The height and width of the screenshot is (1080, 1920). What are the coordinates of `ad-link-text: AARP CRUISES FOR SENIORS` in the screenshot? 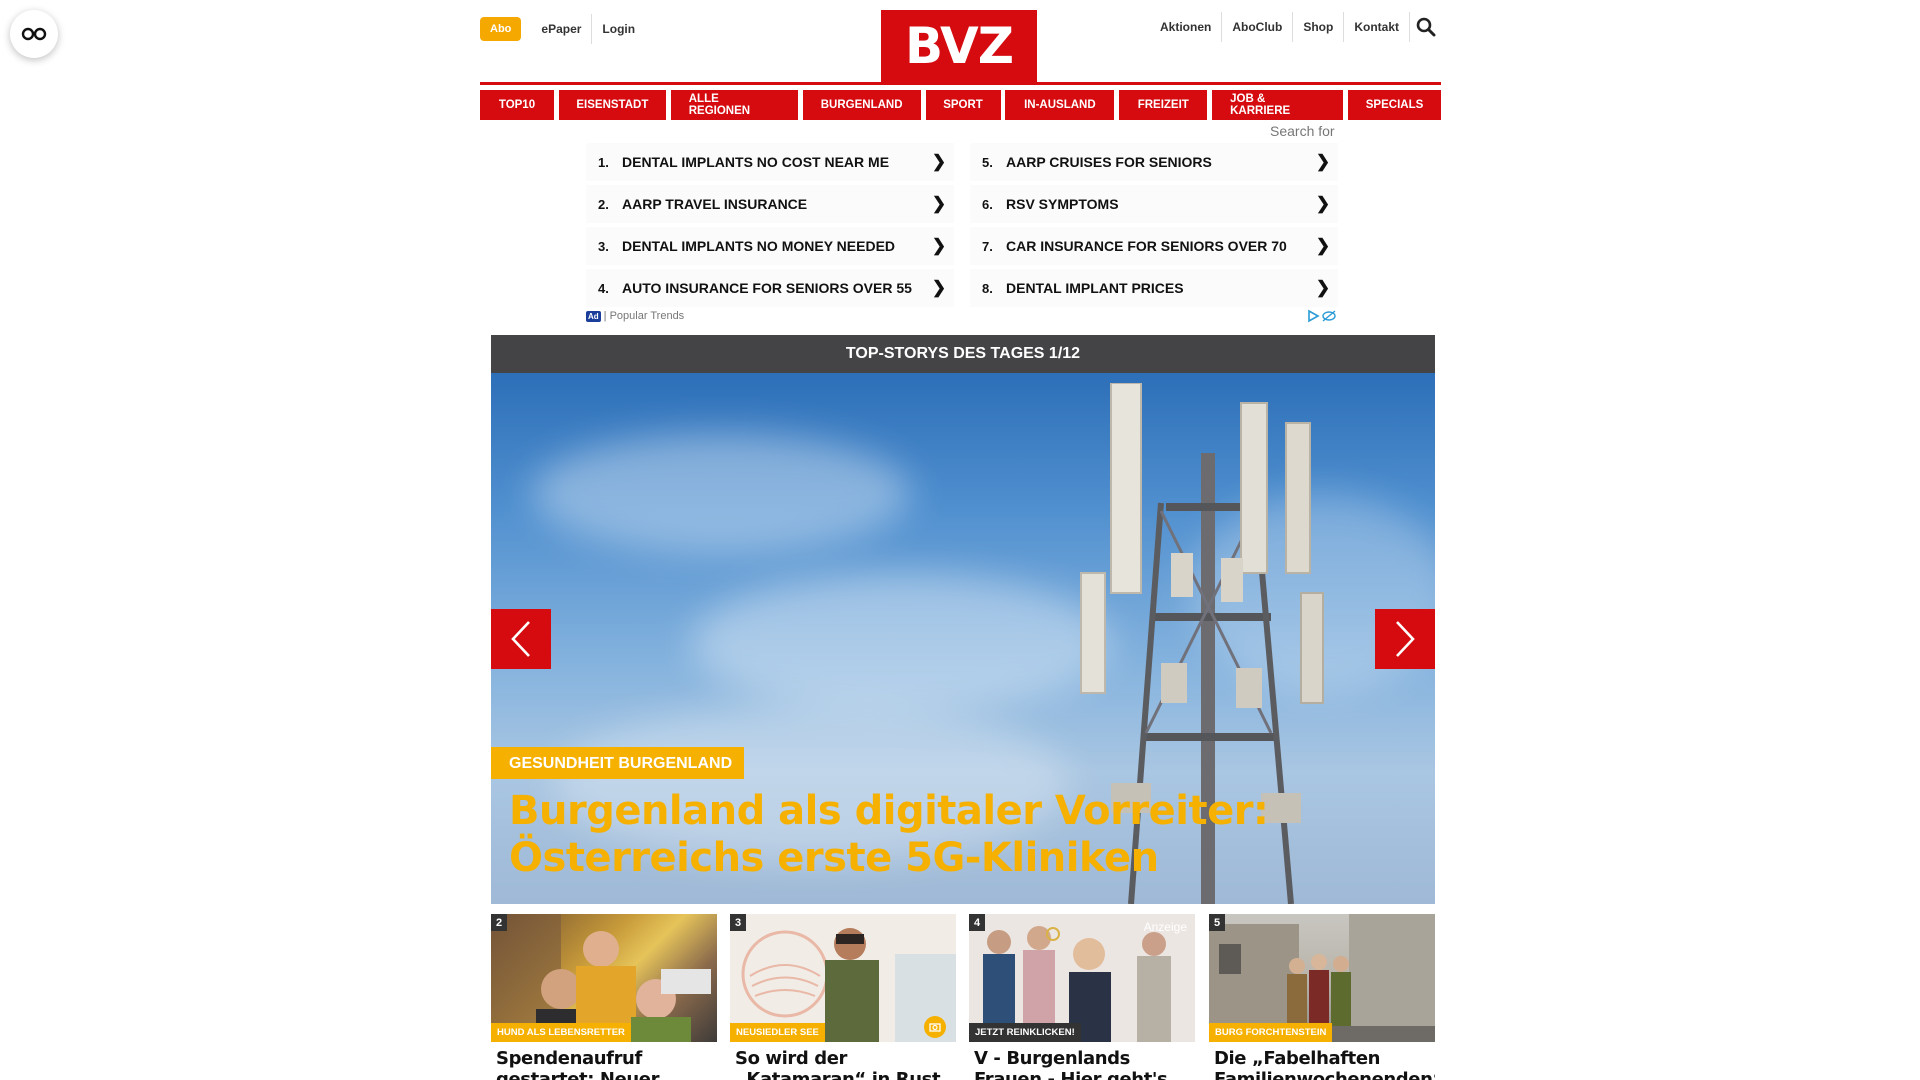 It's located at (1109, 162).